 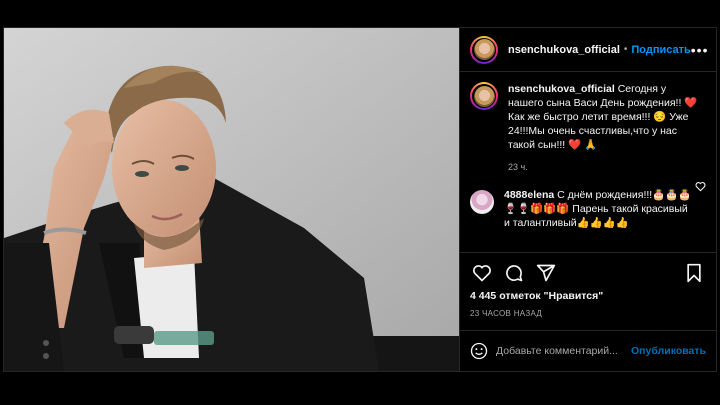 I want to click on publish-button: Опубликовать, so click(x=668, y=351).